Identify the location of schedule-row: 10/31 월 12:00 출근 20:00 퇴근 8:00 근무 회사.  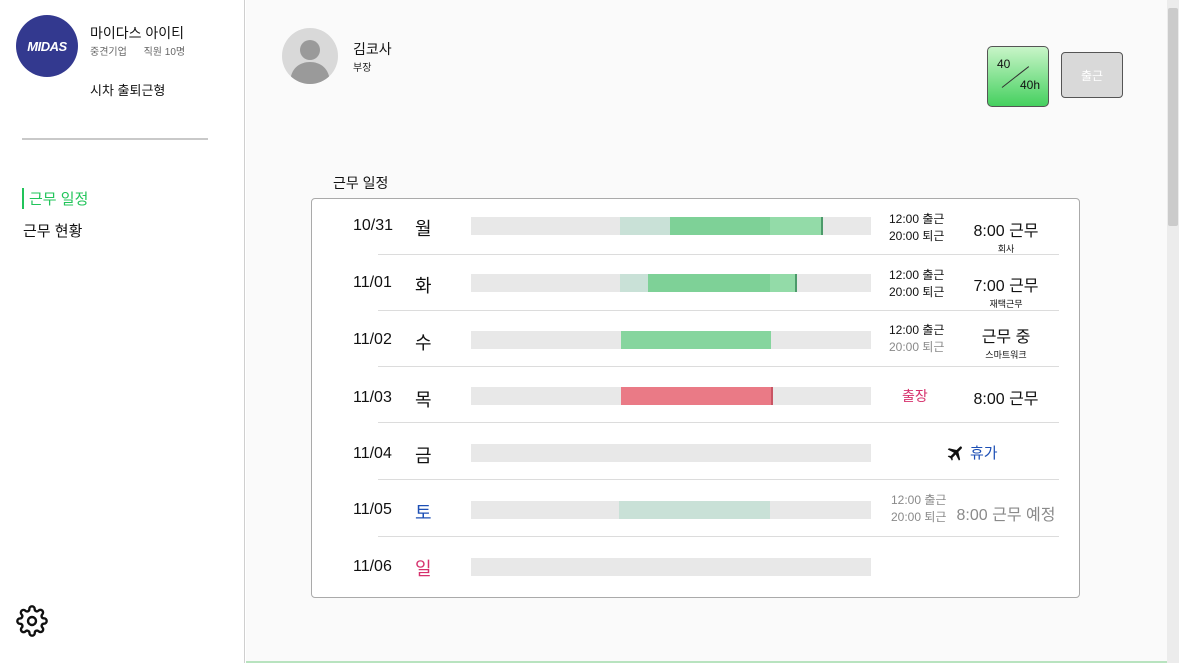
(696, 227).